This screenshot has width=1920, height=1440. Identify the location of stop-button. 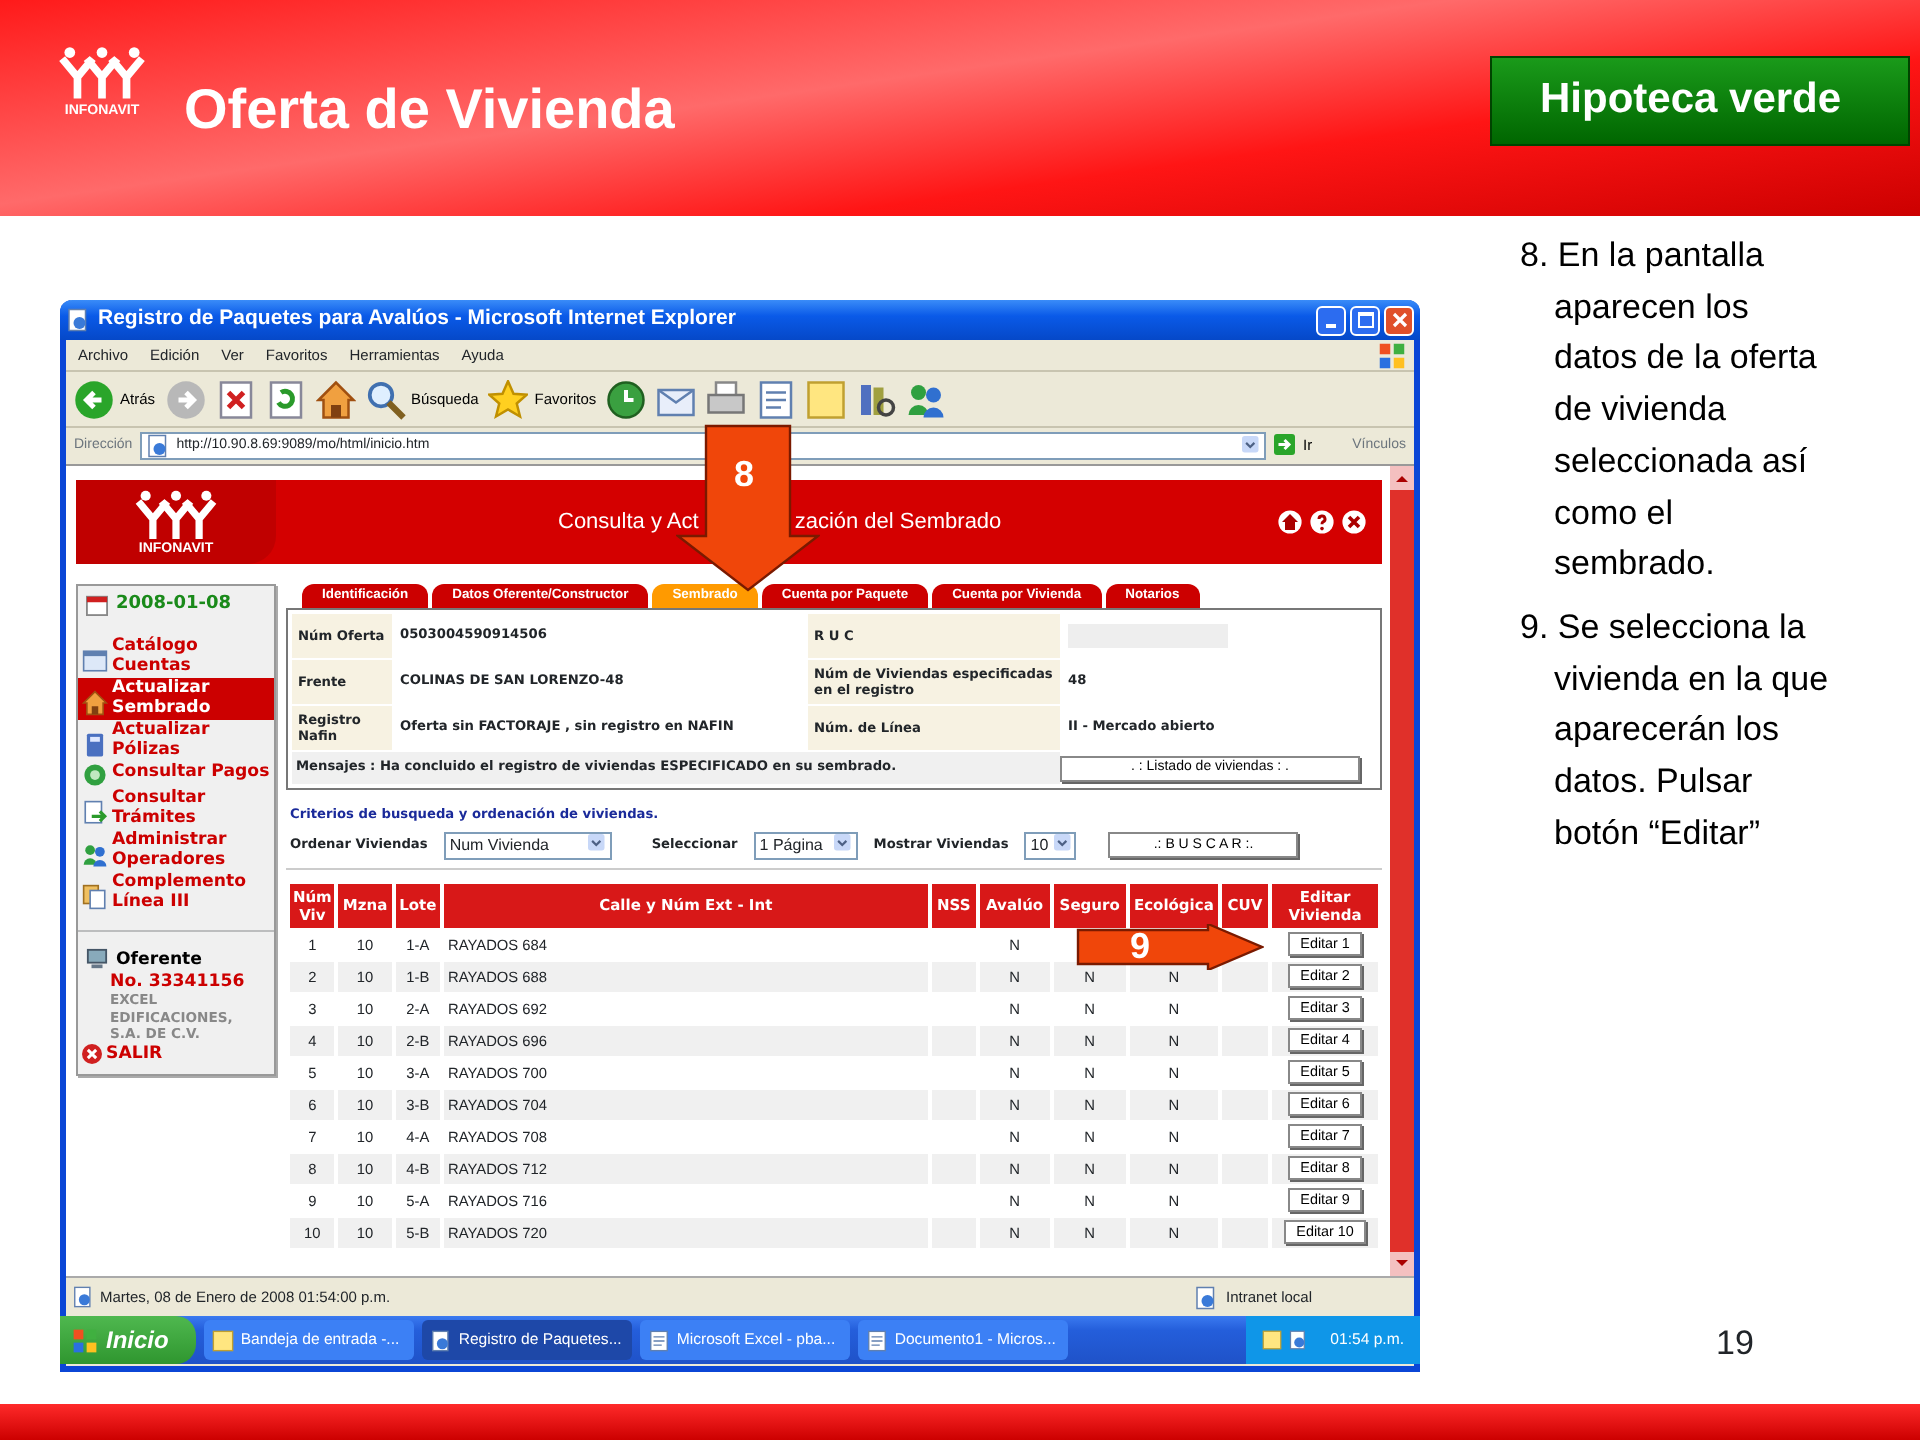
(235, 399).